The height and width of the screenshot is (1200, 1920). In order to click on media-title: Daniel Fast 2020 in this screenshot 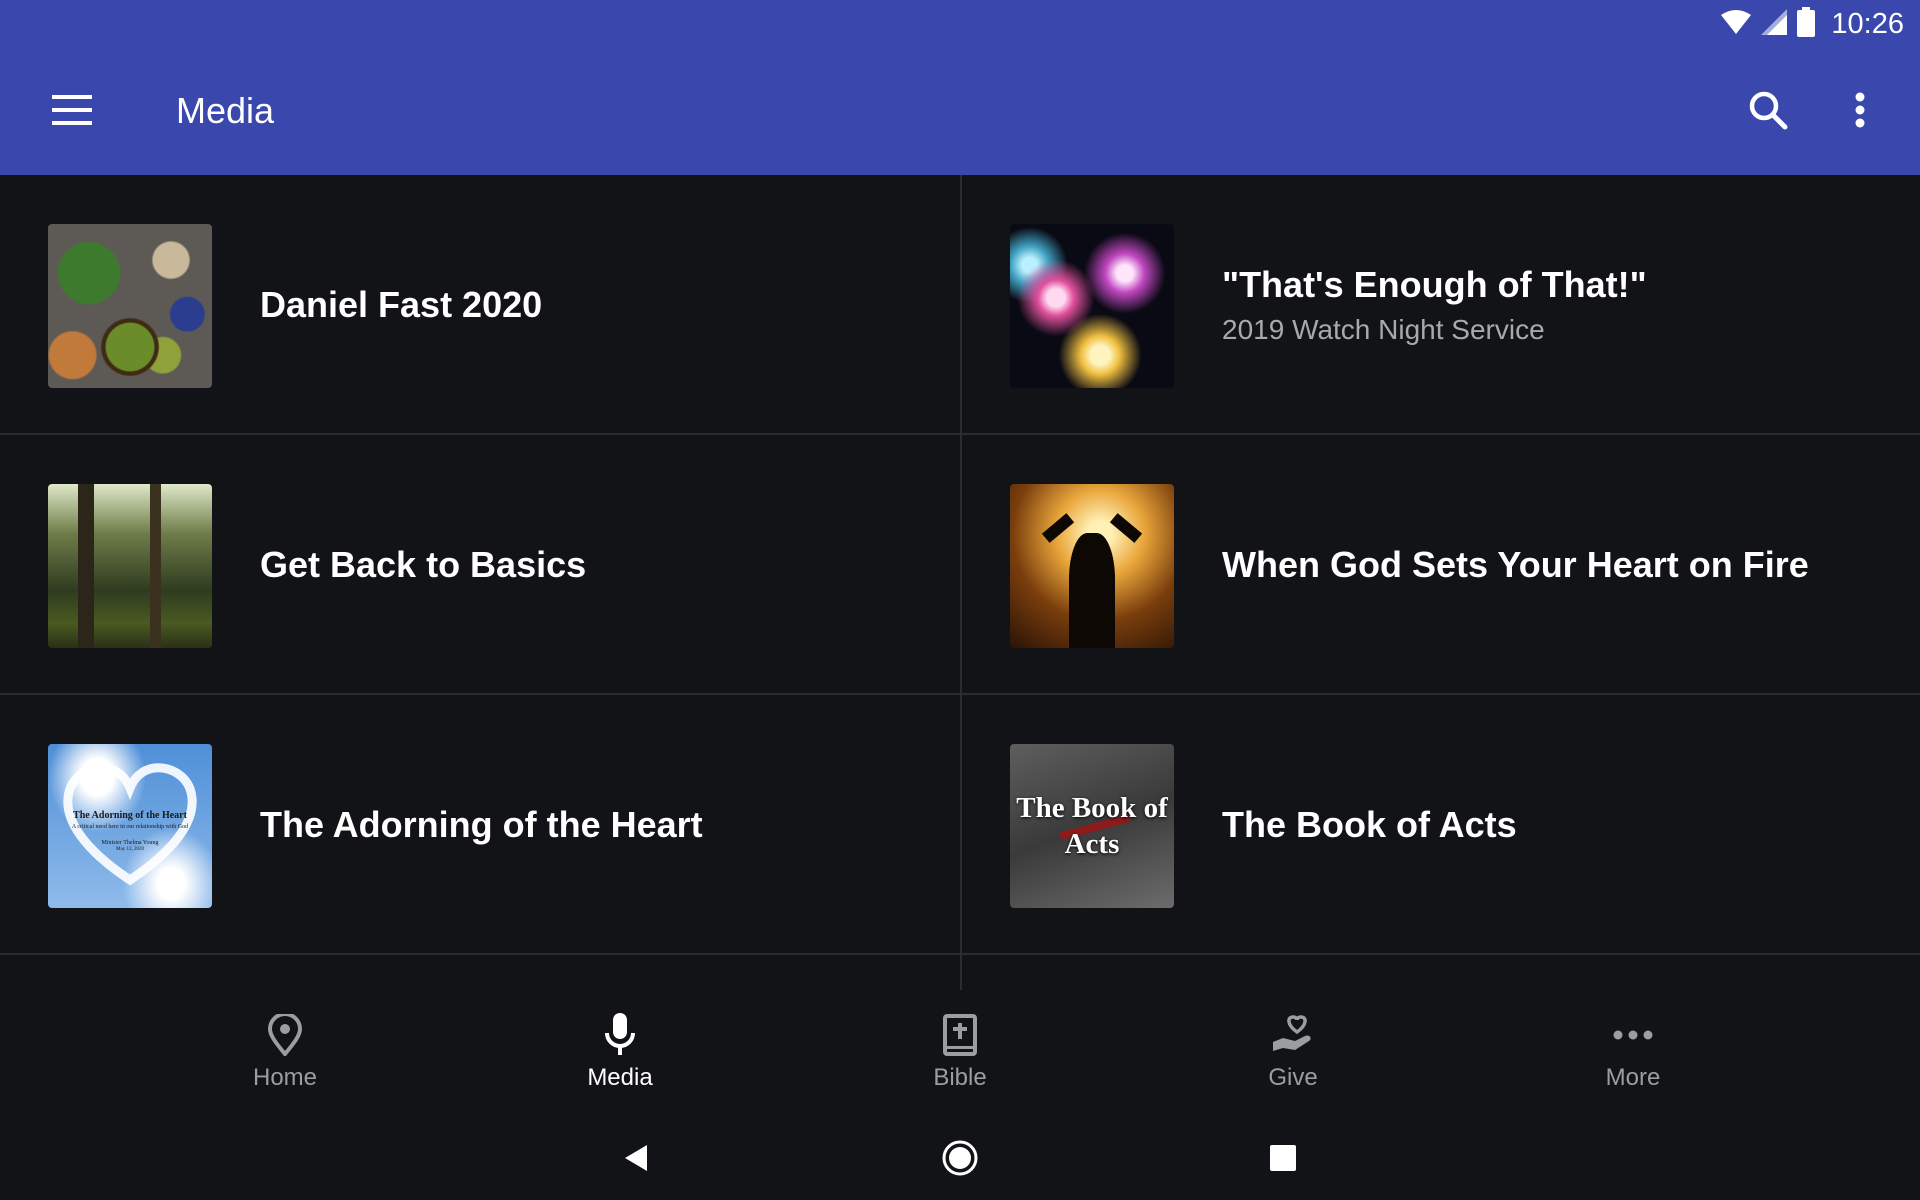, I will do `click(401, 304)`.